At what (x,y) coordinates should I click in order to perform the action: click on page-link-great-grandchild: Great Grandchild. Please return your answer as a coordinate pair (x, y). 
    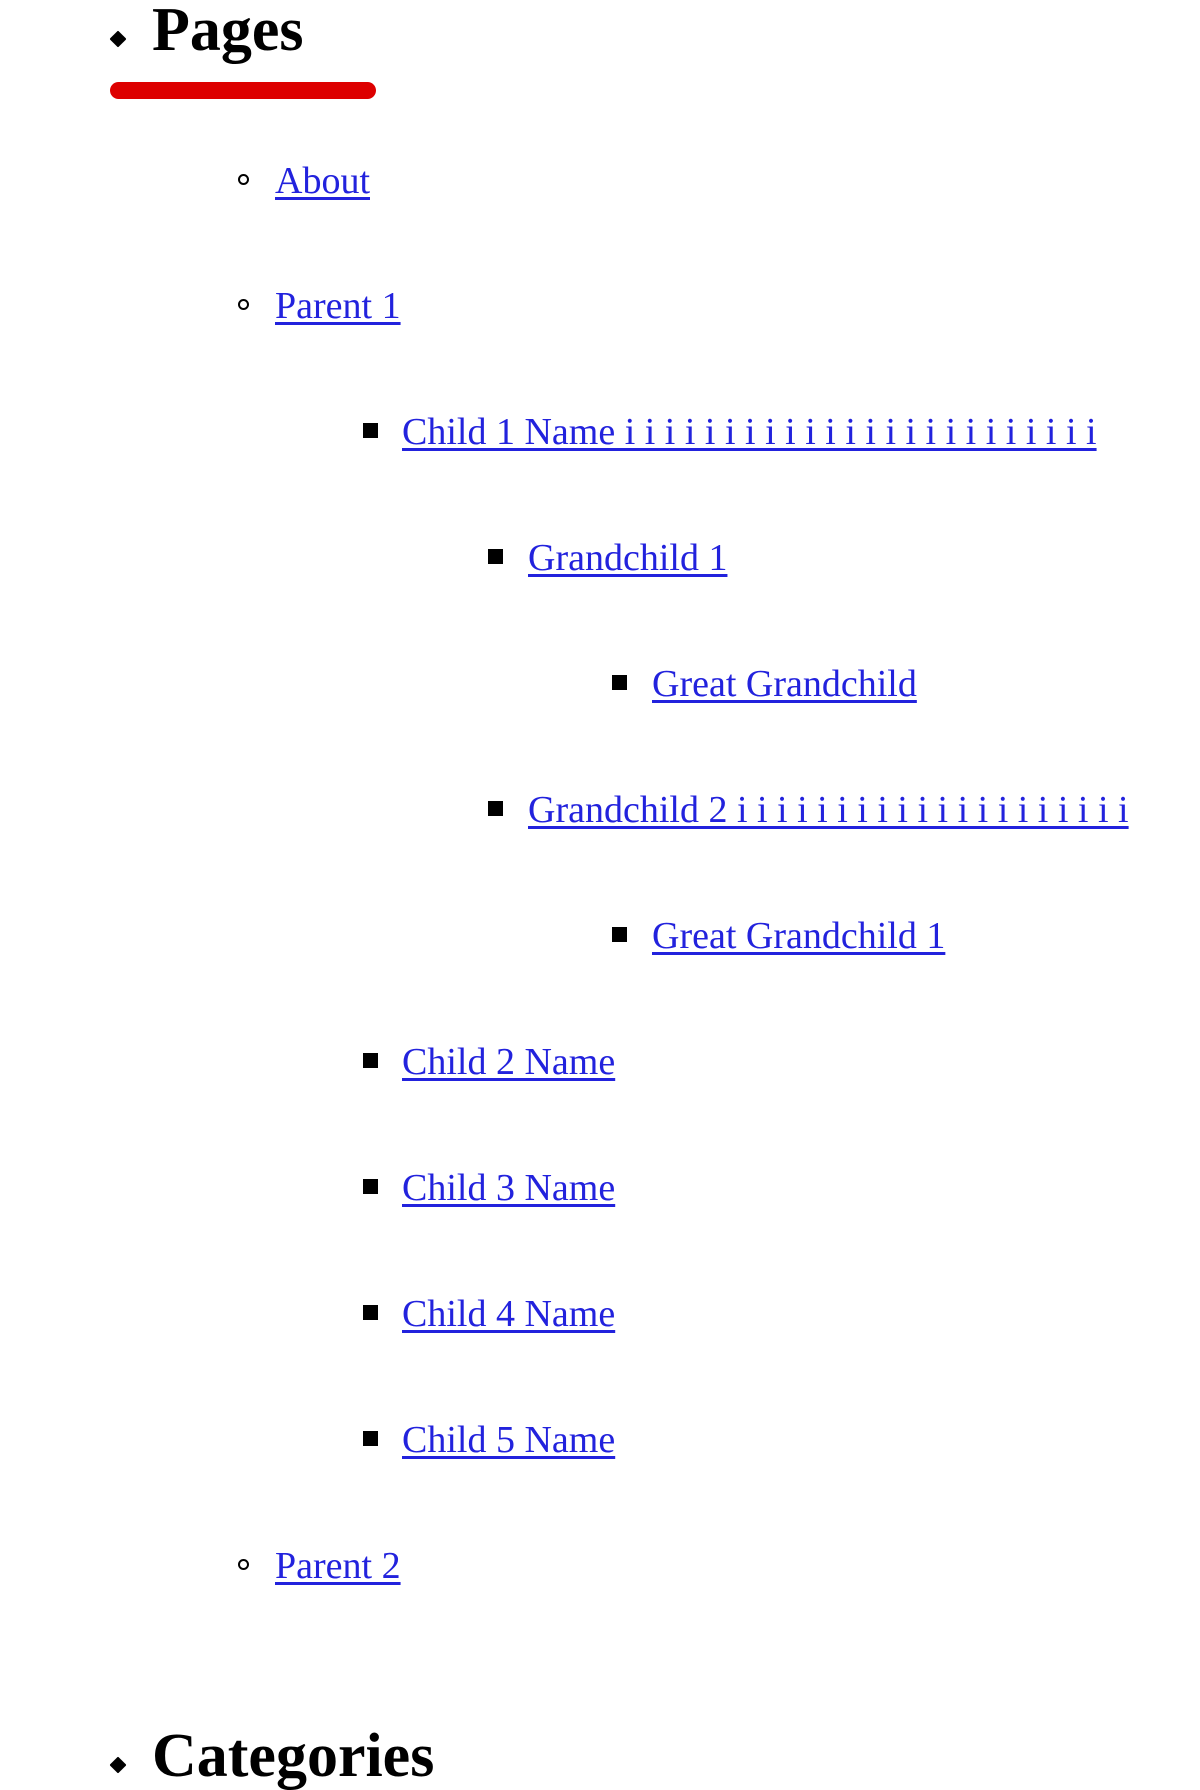
    Looking at the image, I should click on (784, 684).